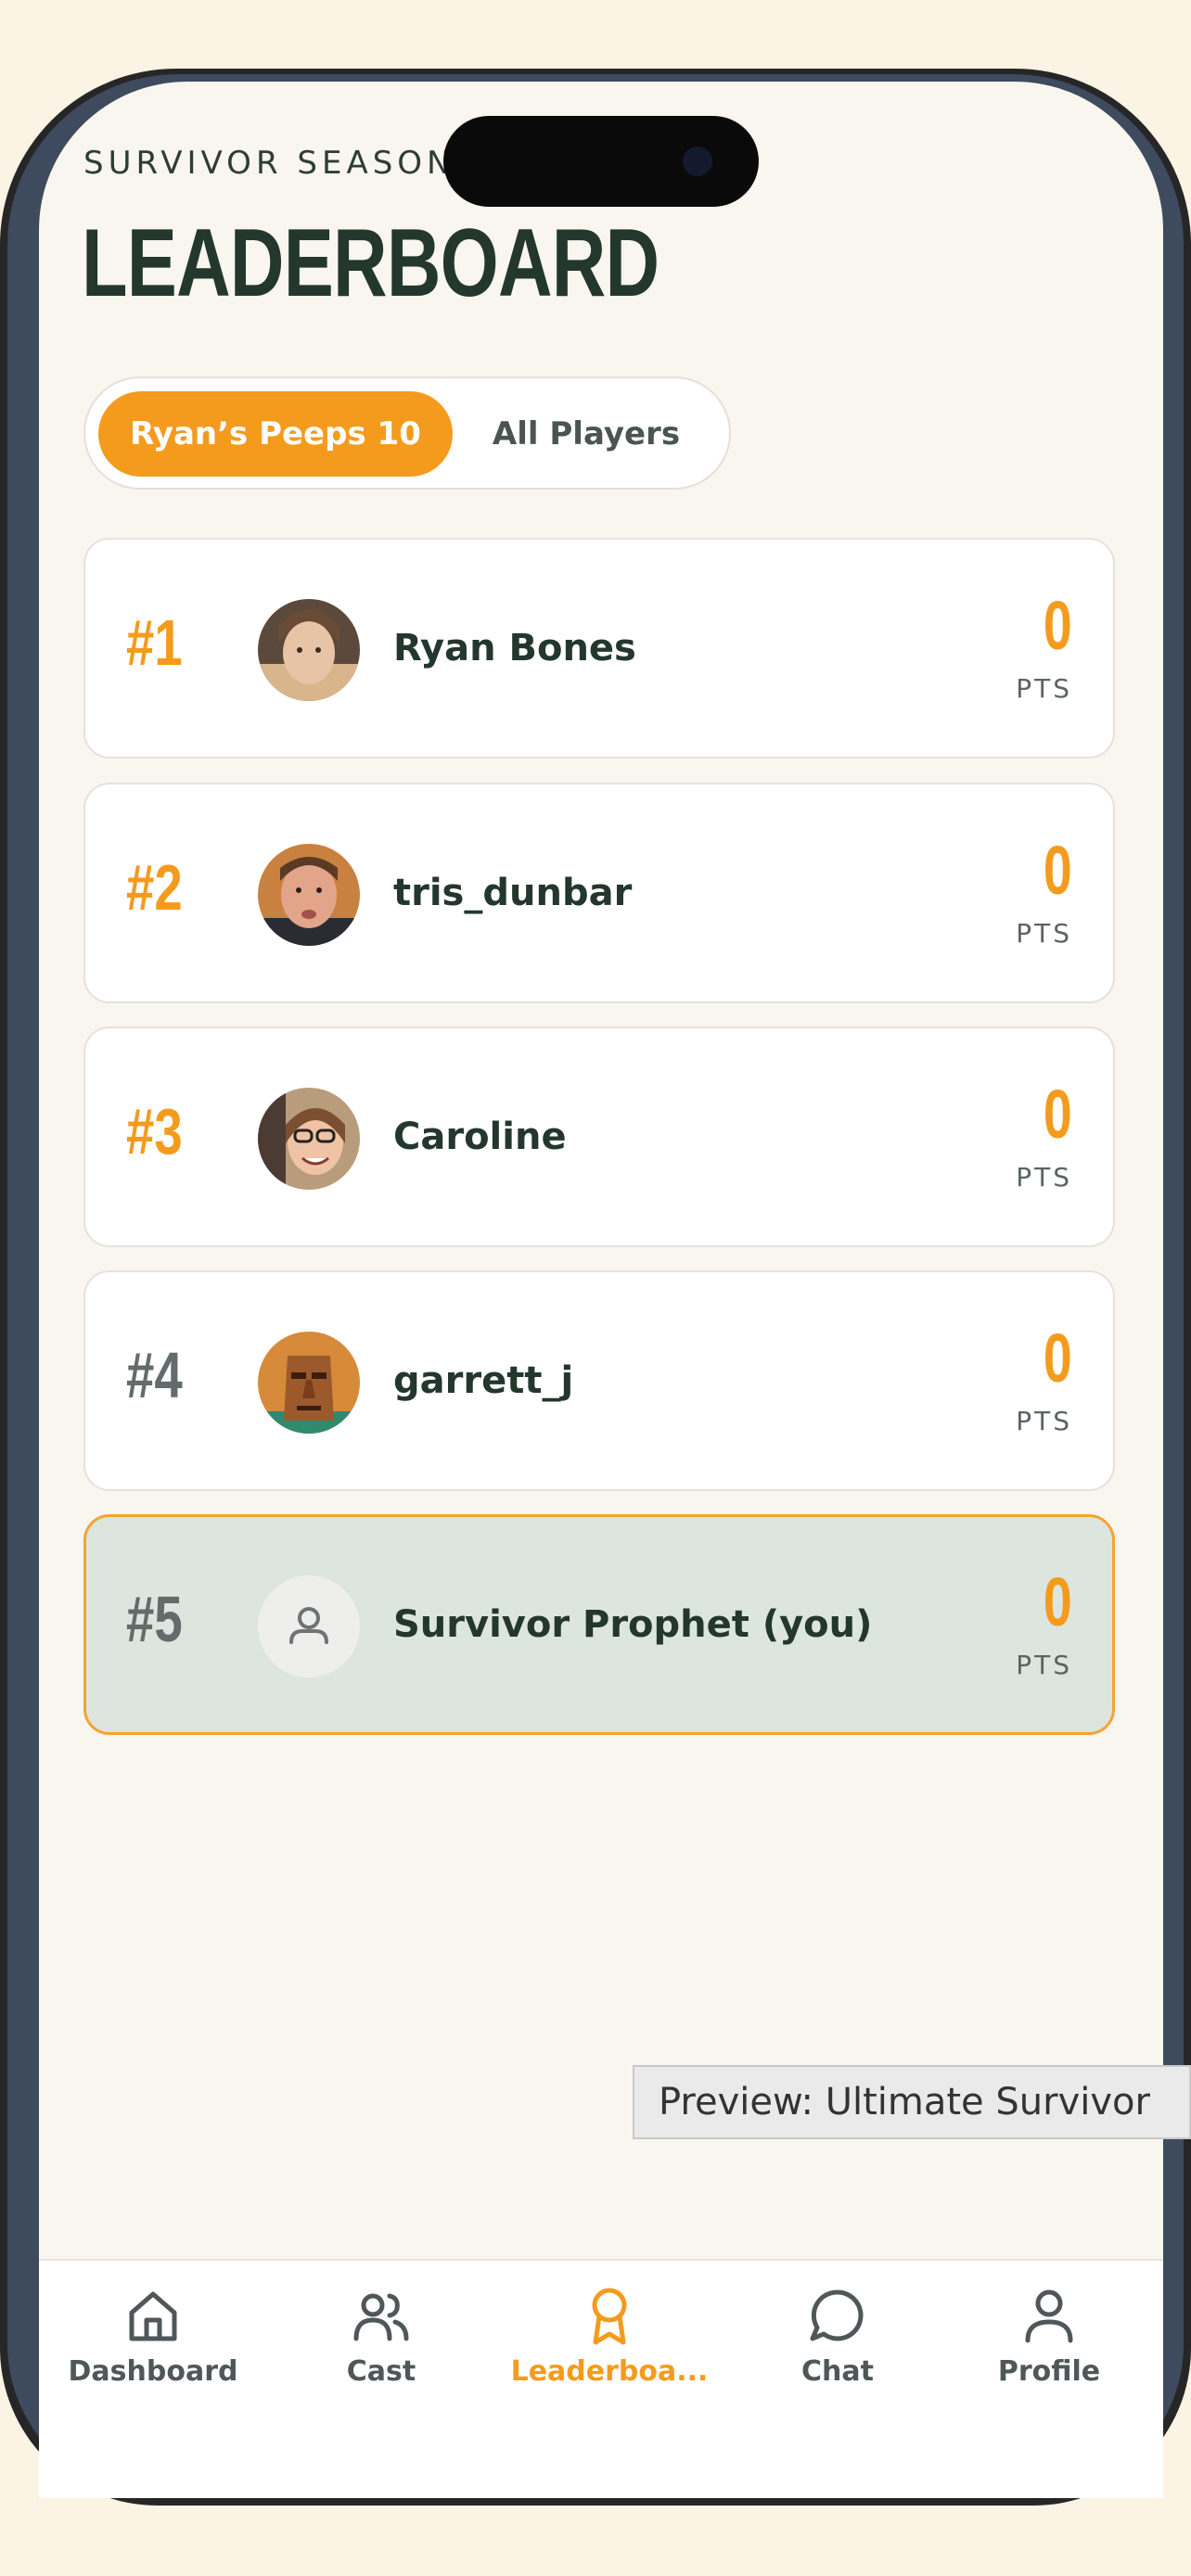 The width and height of the screenshot is (1191, 2576). Describe the element at coordinates (599, 1137) in the screenshot. I see `leaderboard-row: #3 Caroline 0 PTS` at that location.